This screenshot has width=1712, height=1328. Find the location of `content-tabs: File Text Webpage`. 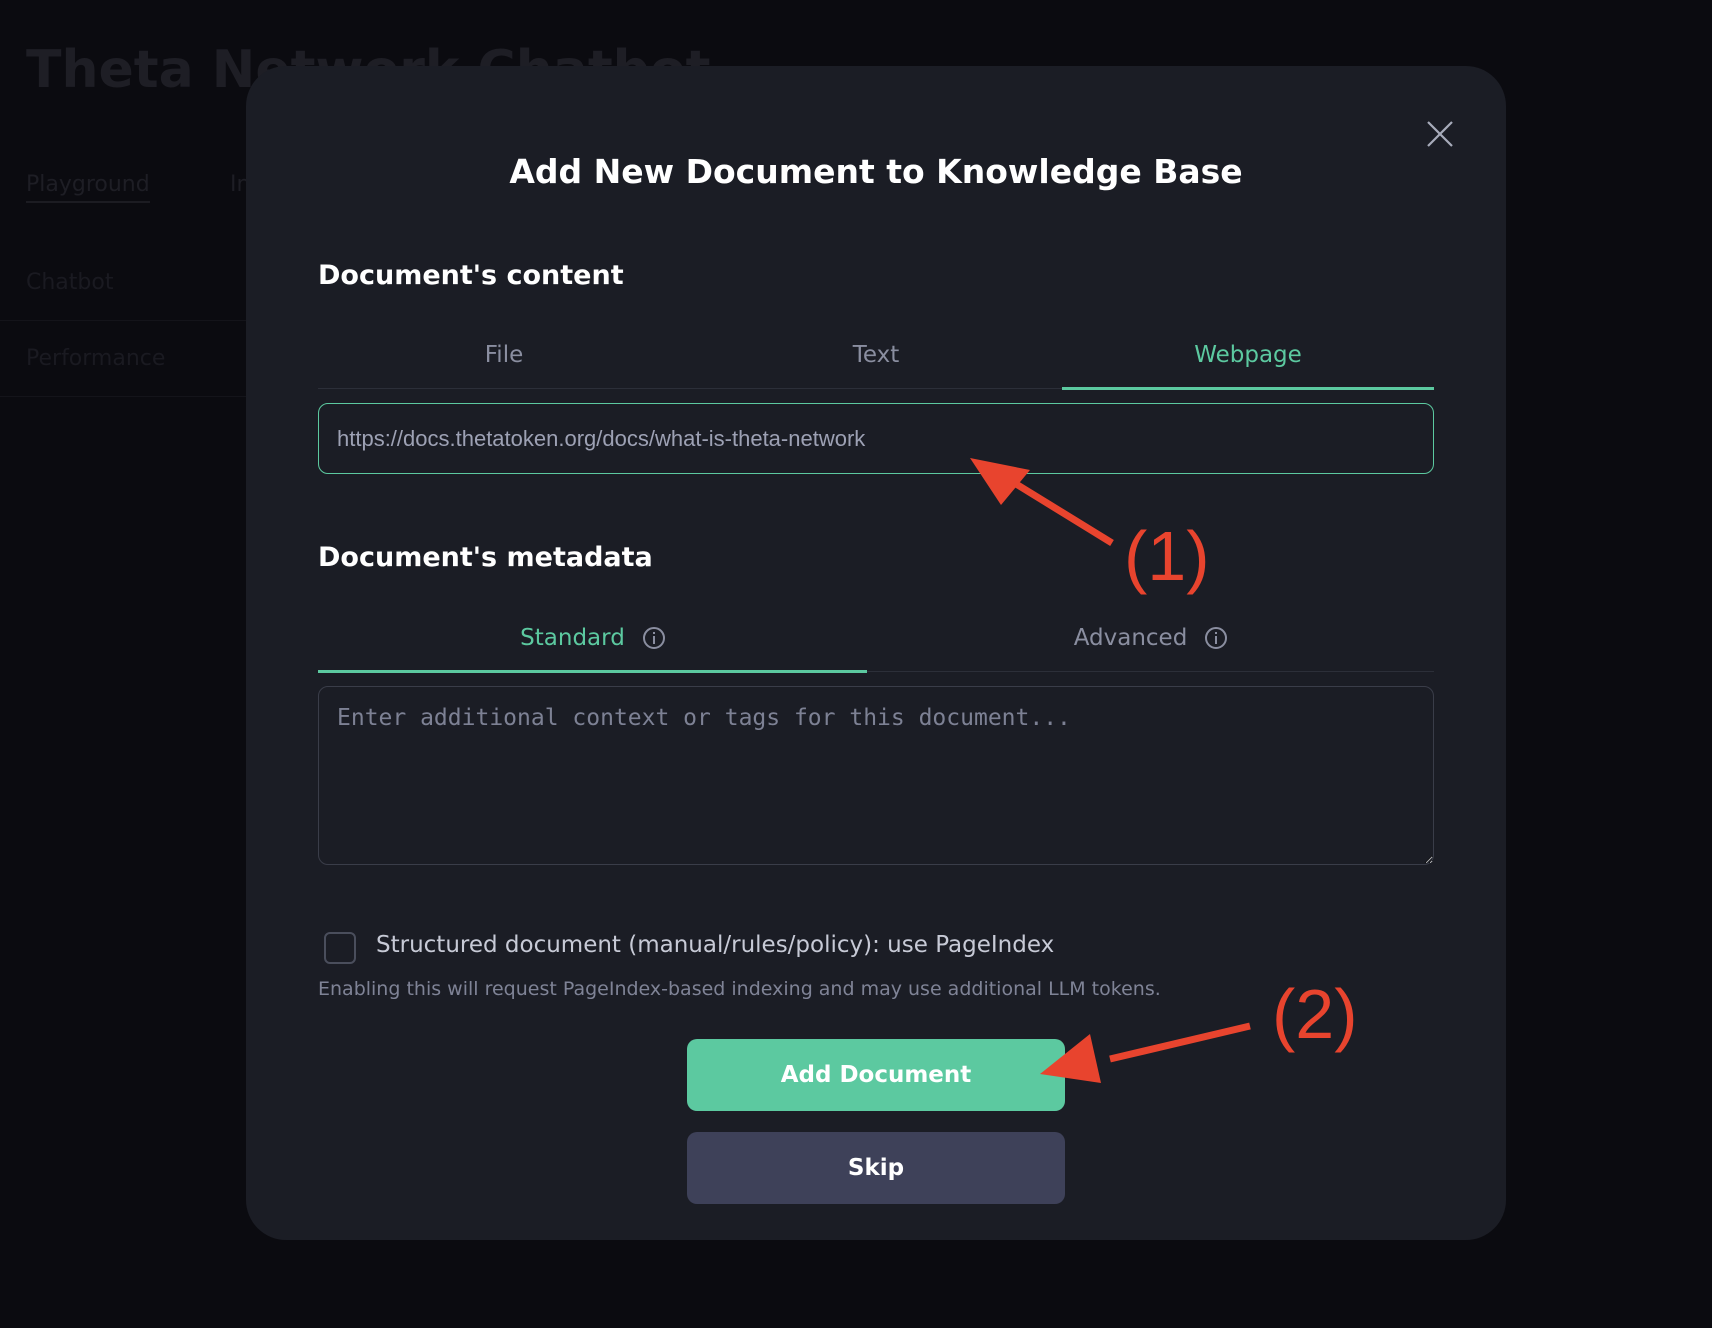

content-tabs: File Text Webpage is located at coordinates (876, 360).